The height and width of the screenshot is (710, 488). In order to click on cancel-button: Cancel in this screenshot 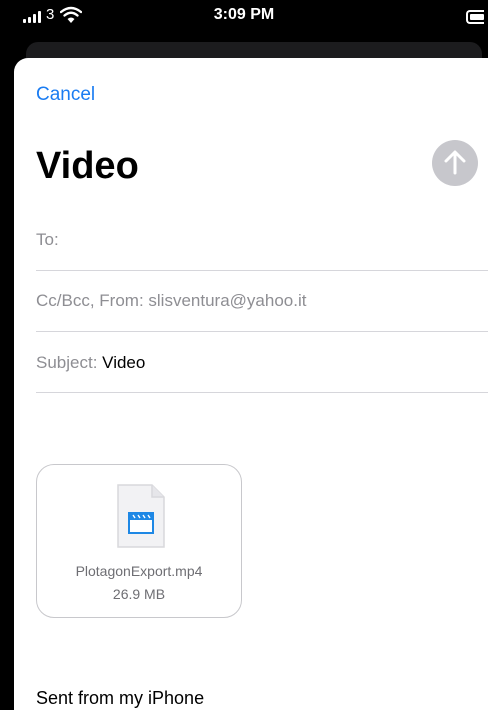, I will do `click(65, 95)`.